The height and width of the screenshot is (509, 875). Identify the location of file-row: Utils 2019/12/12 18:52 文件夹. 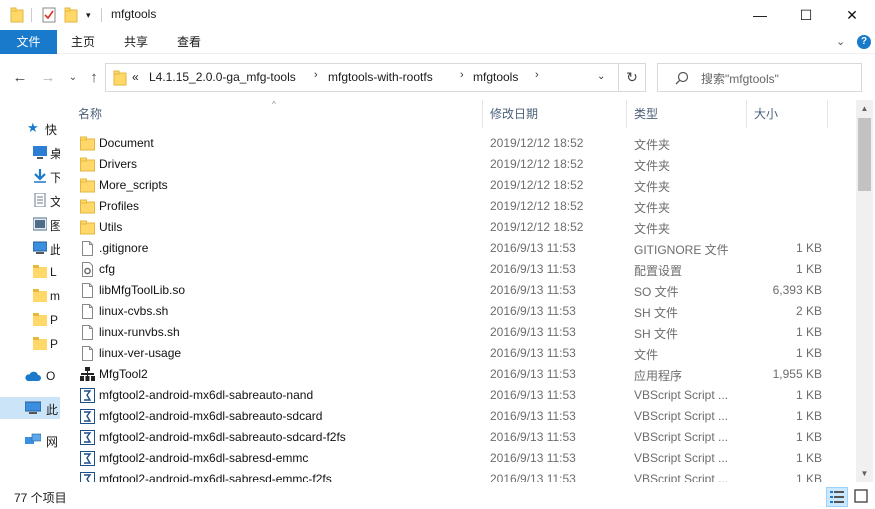
(463, 227).